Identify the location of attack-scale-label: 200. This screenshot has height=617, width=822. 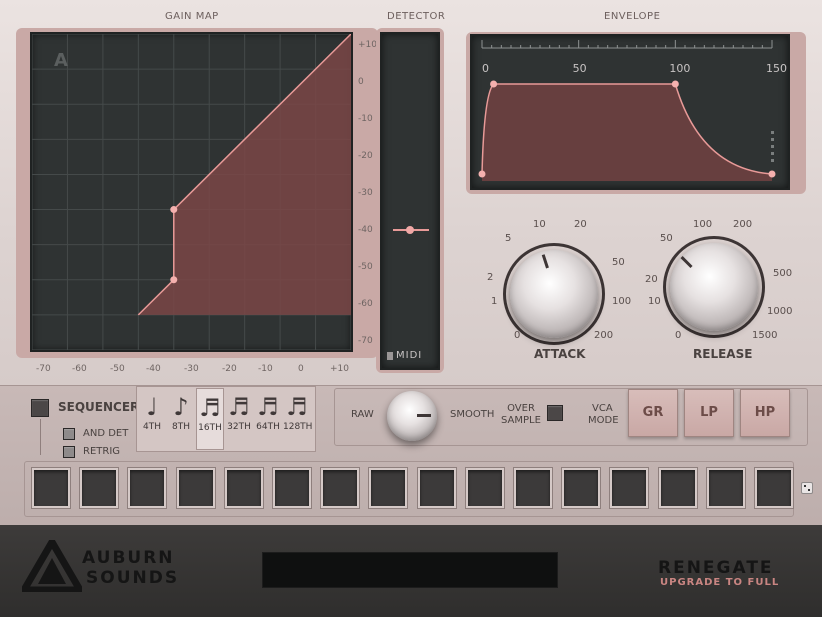
(604, 335).